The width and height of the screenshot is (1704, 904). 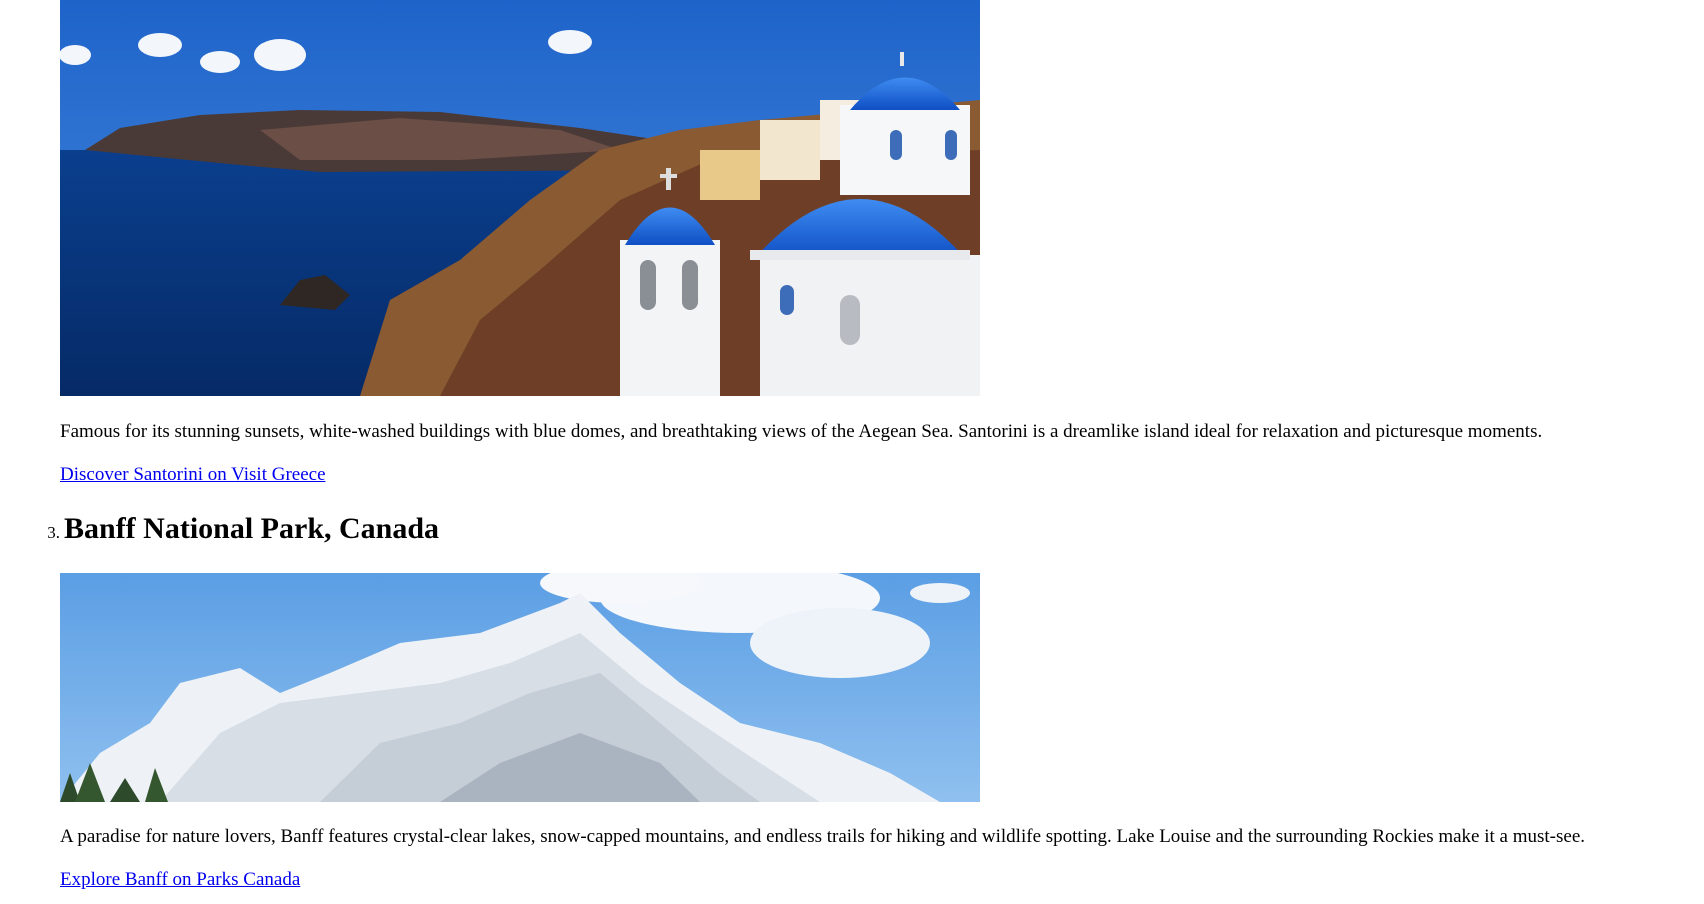 What do you see at coordinates (53, 532) in the screenshot?
I see `list-number: 3.` at bounding box center [53, 532].